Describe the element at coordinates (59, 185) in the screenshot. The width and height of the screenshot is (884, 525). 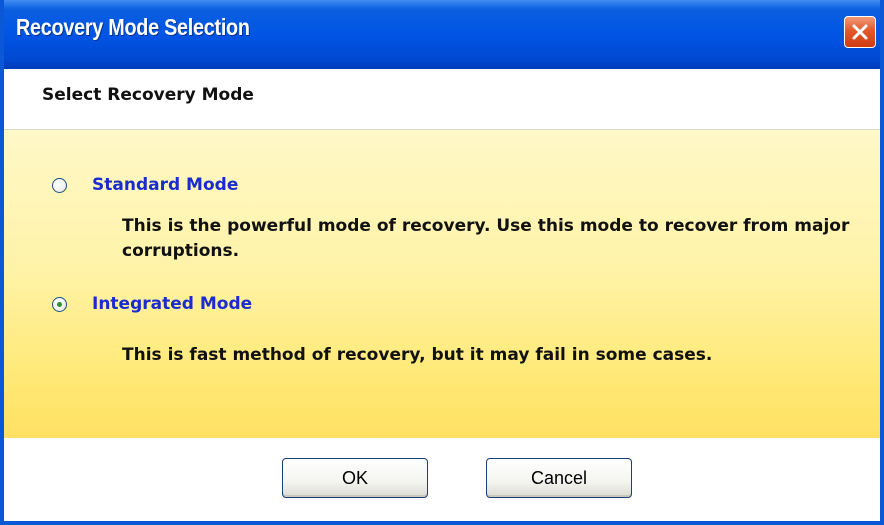
I see `standard-mode-radio` at that location.